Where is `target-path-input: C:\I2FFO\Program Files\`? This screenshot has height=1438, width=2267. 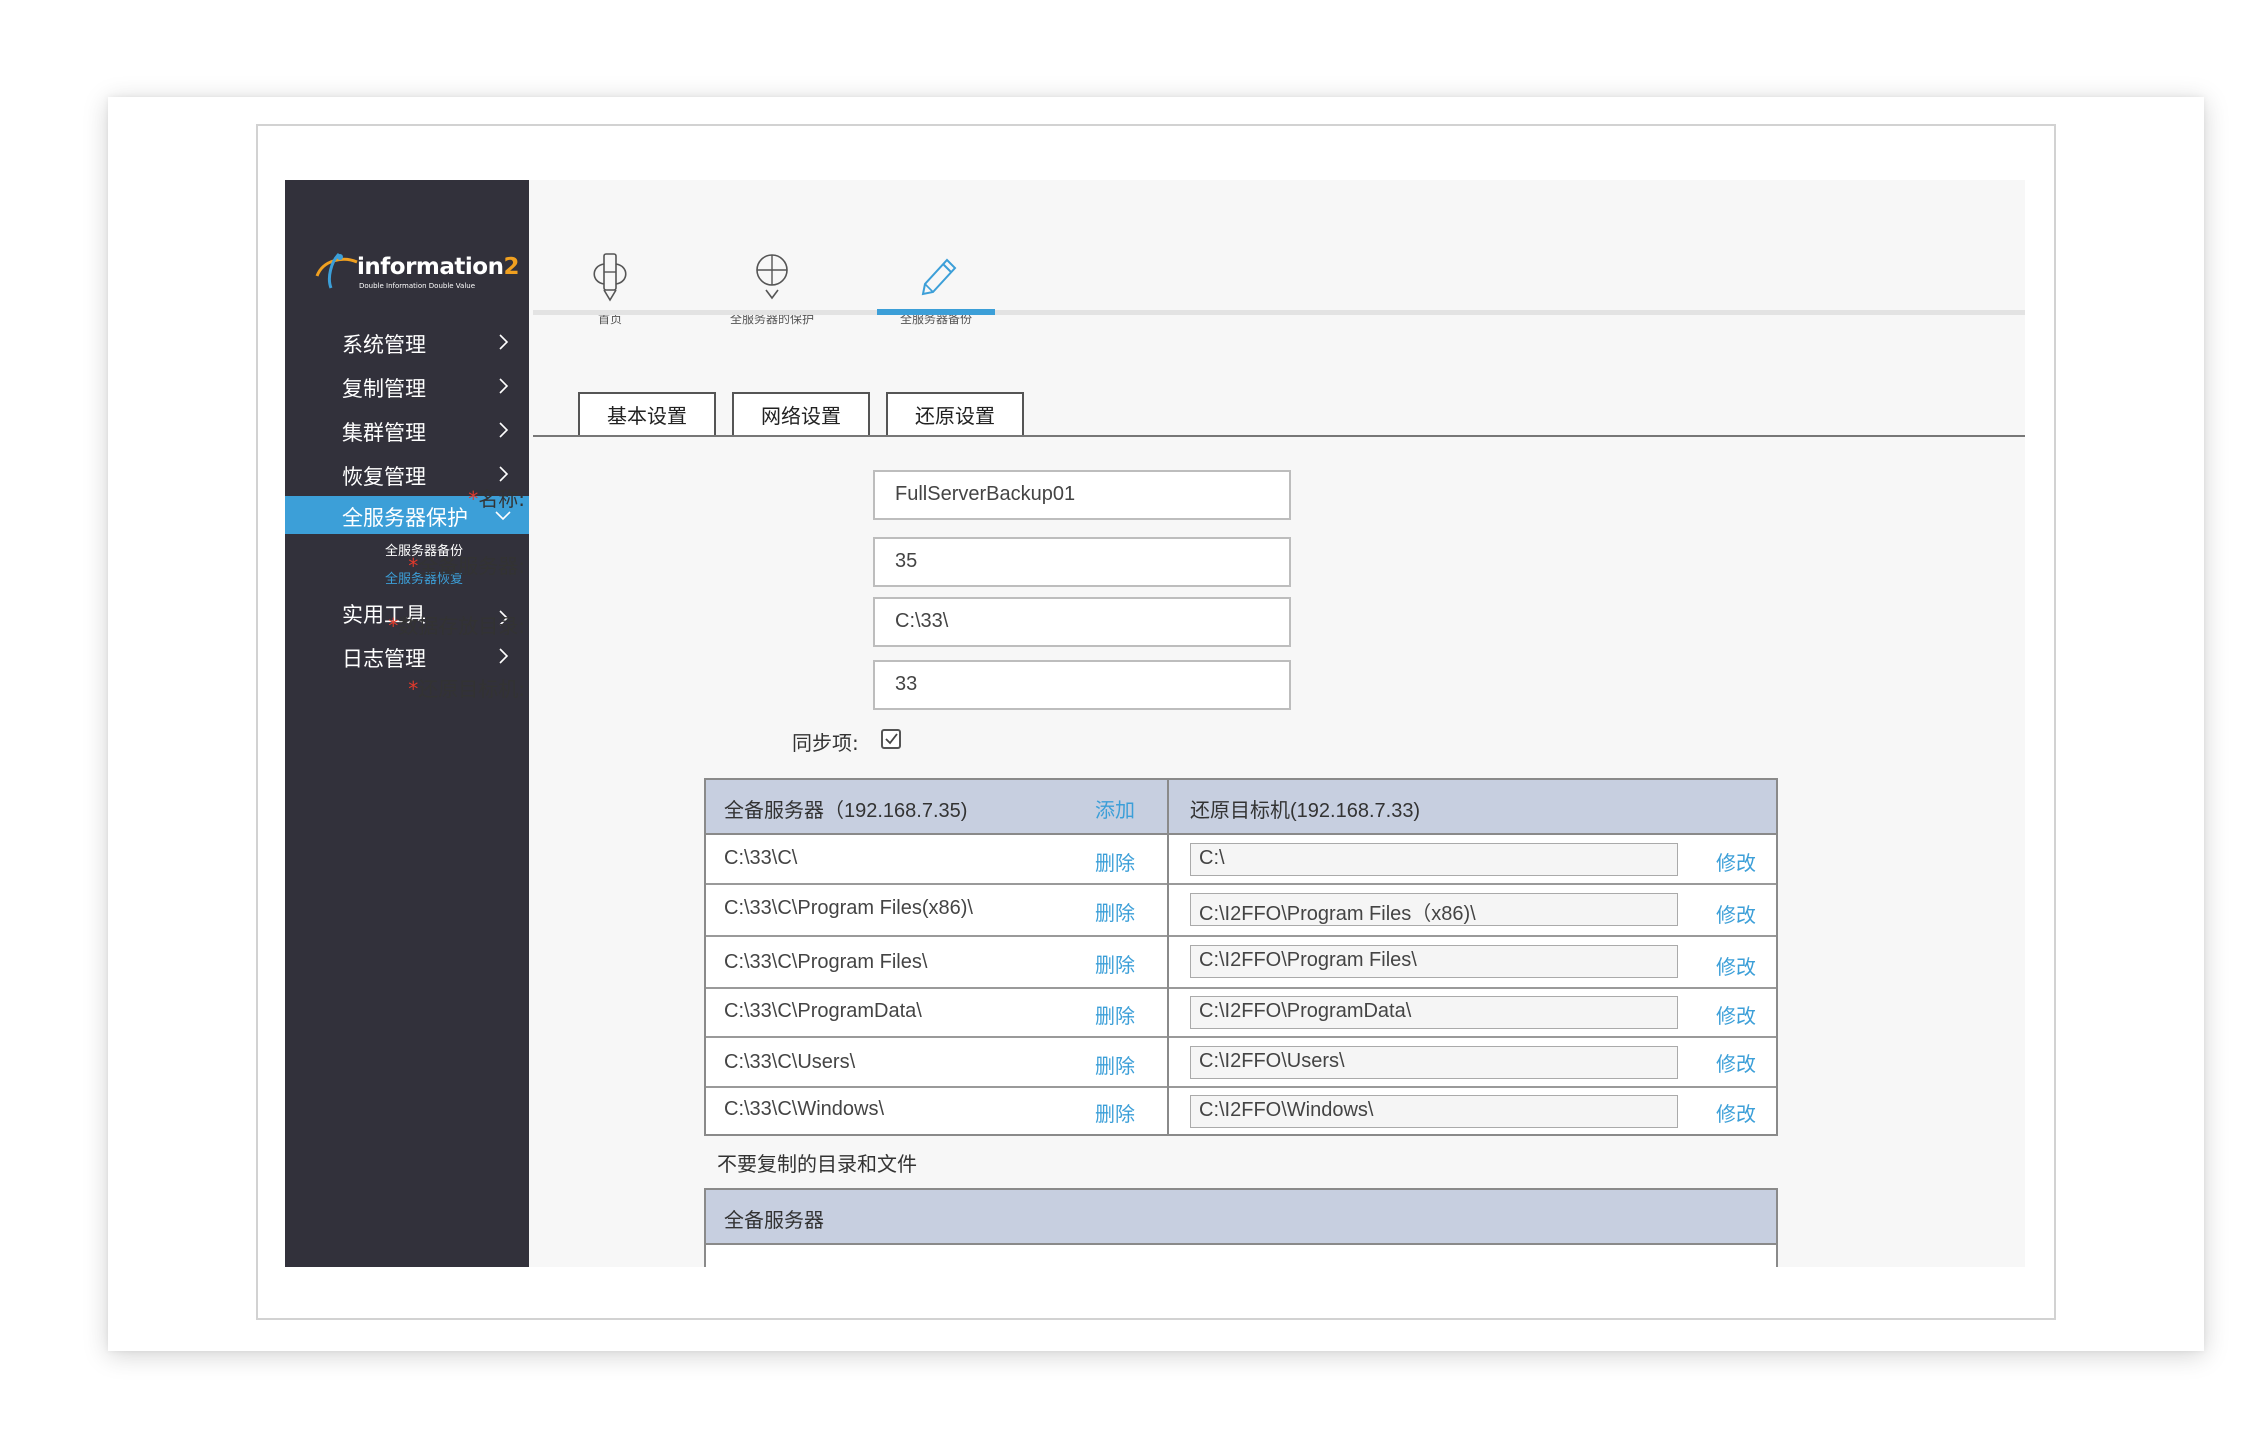 target-path-input: C:\I2FFO\Program Files\ is located at coordinates (1434, 961).